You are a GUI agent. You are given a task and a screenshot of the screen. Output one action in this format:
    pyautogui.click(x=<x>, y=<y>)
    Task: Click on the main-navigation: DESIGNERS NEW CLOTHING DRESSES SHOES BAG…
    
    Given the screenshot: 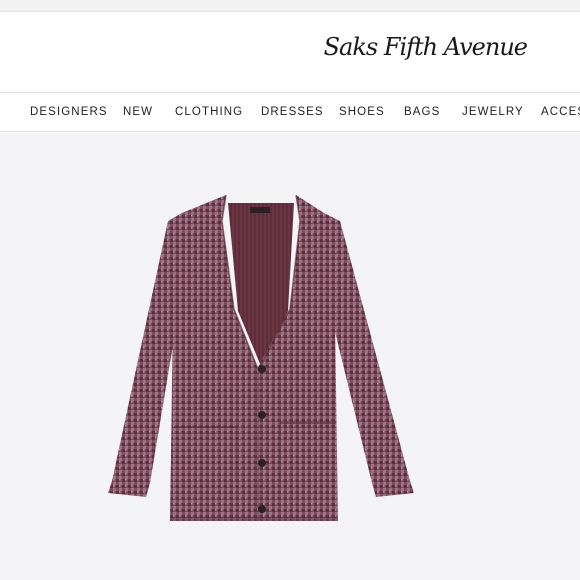 What is the action you would take?
    pyautogui.click(x=290, y=112)
    